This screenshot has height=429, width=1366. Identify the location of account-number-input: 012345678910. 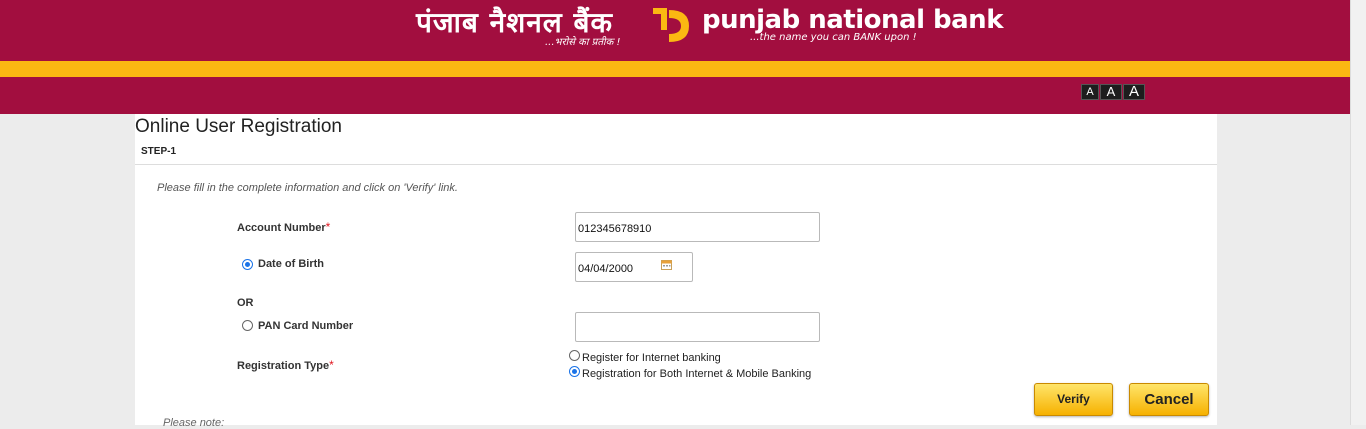
(697, 227).